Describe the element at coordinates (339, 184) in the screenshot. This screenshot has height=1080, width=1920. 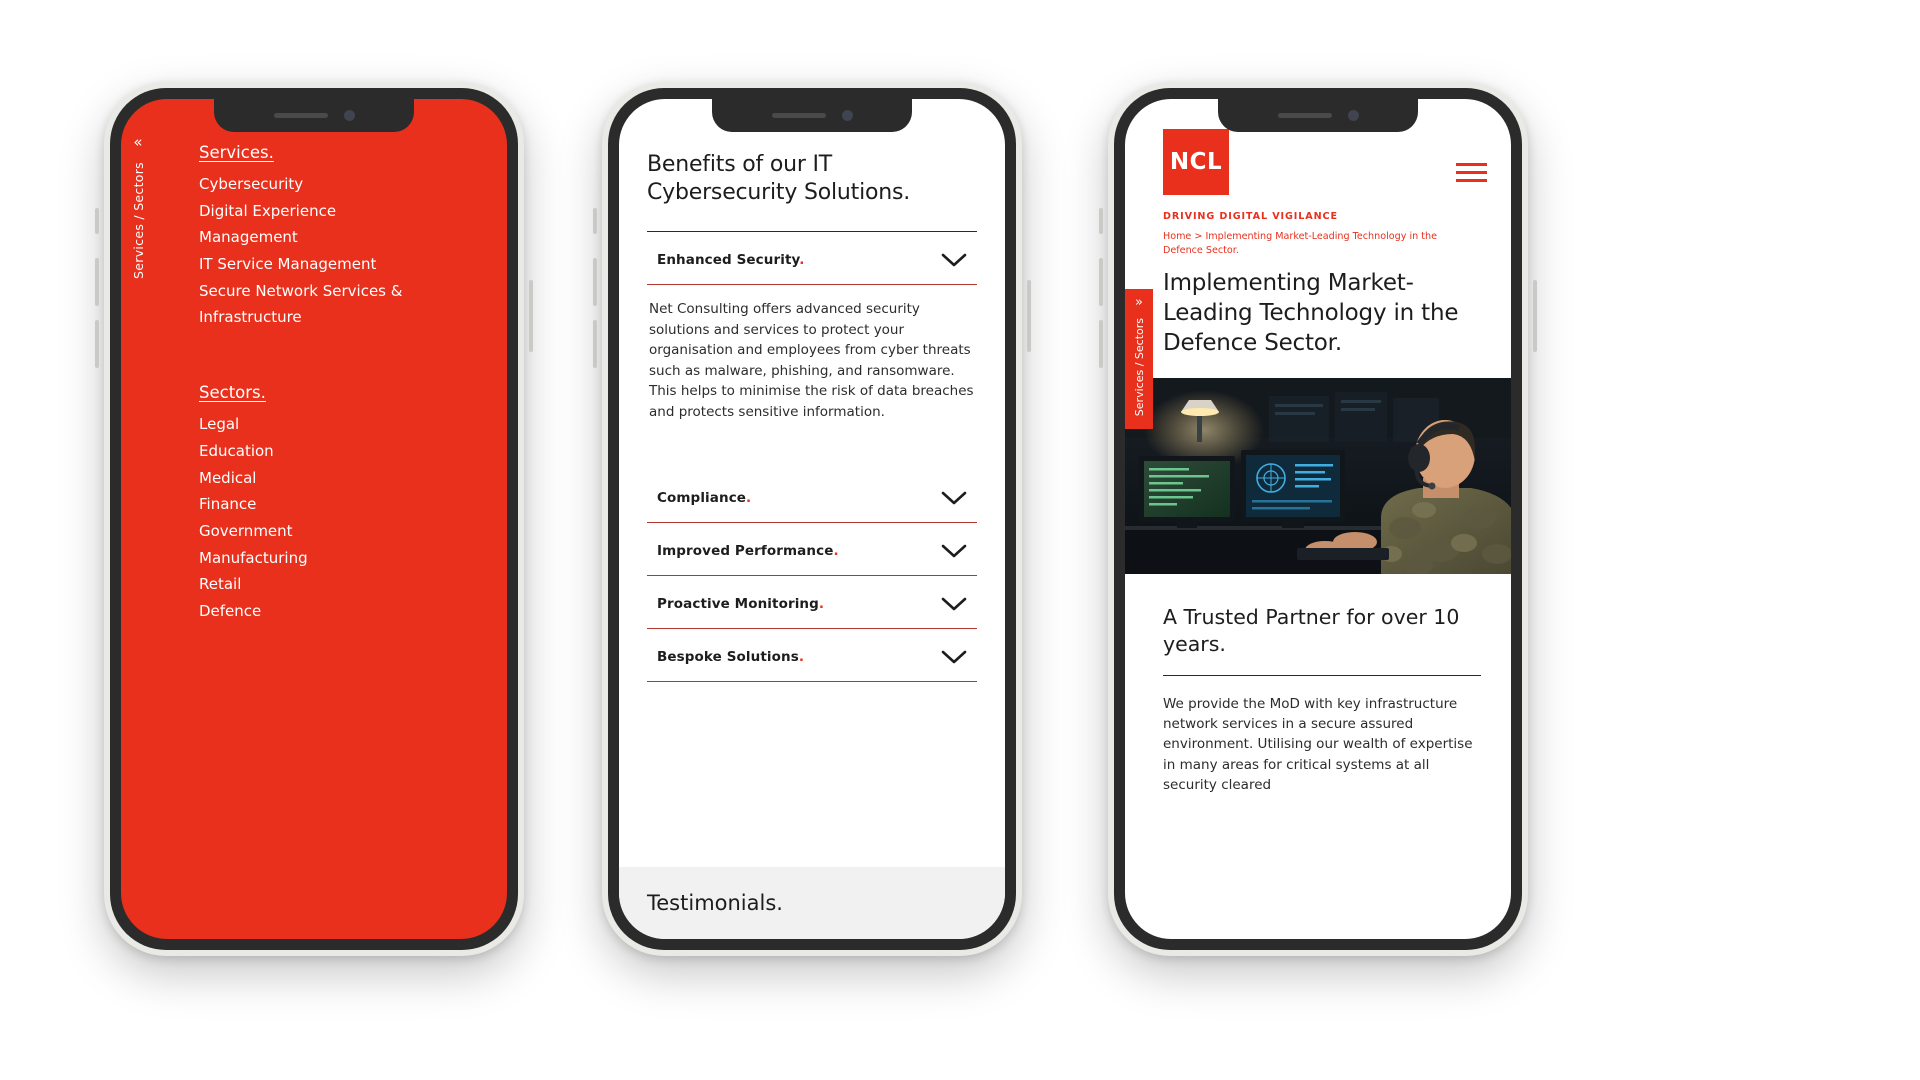
I see `menu-item-cybersecurity: Cybersecurity` at that location.